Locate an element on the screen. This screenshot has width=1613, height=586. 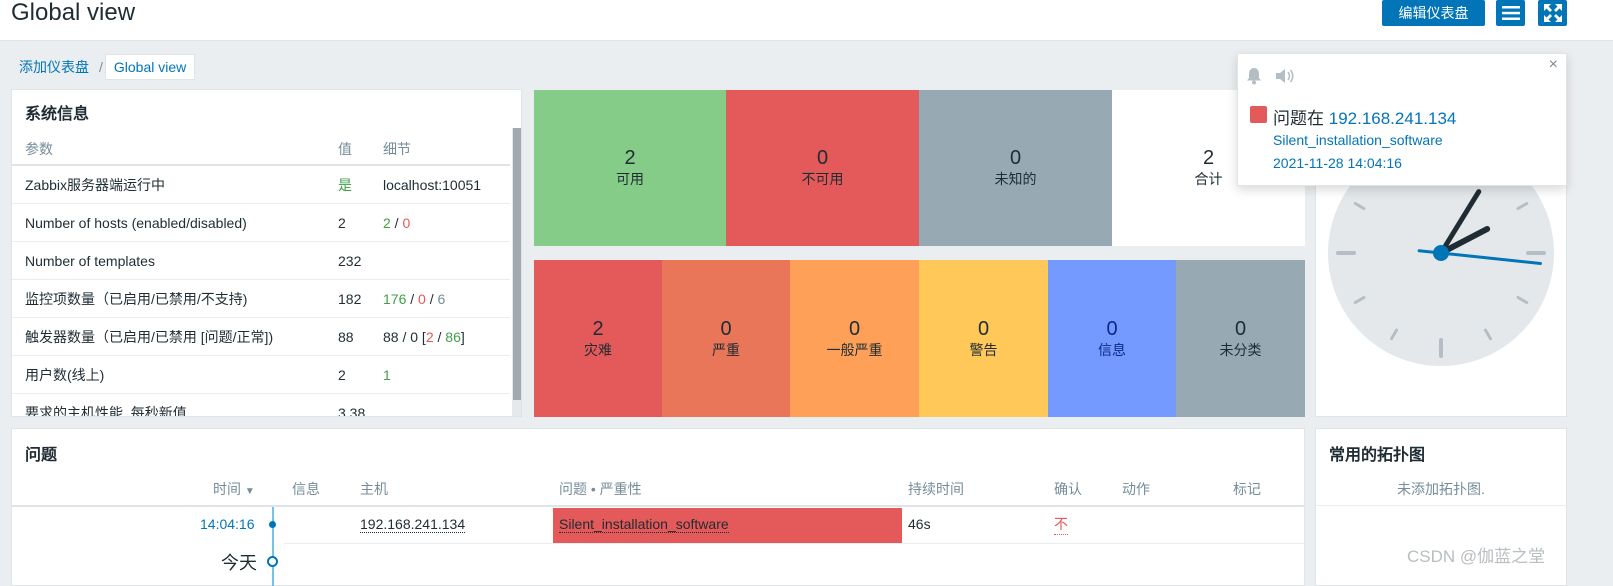
enabled-count: 176 is located at coordinates (395, 298).